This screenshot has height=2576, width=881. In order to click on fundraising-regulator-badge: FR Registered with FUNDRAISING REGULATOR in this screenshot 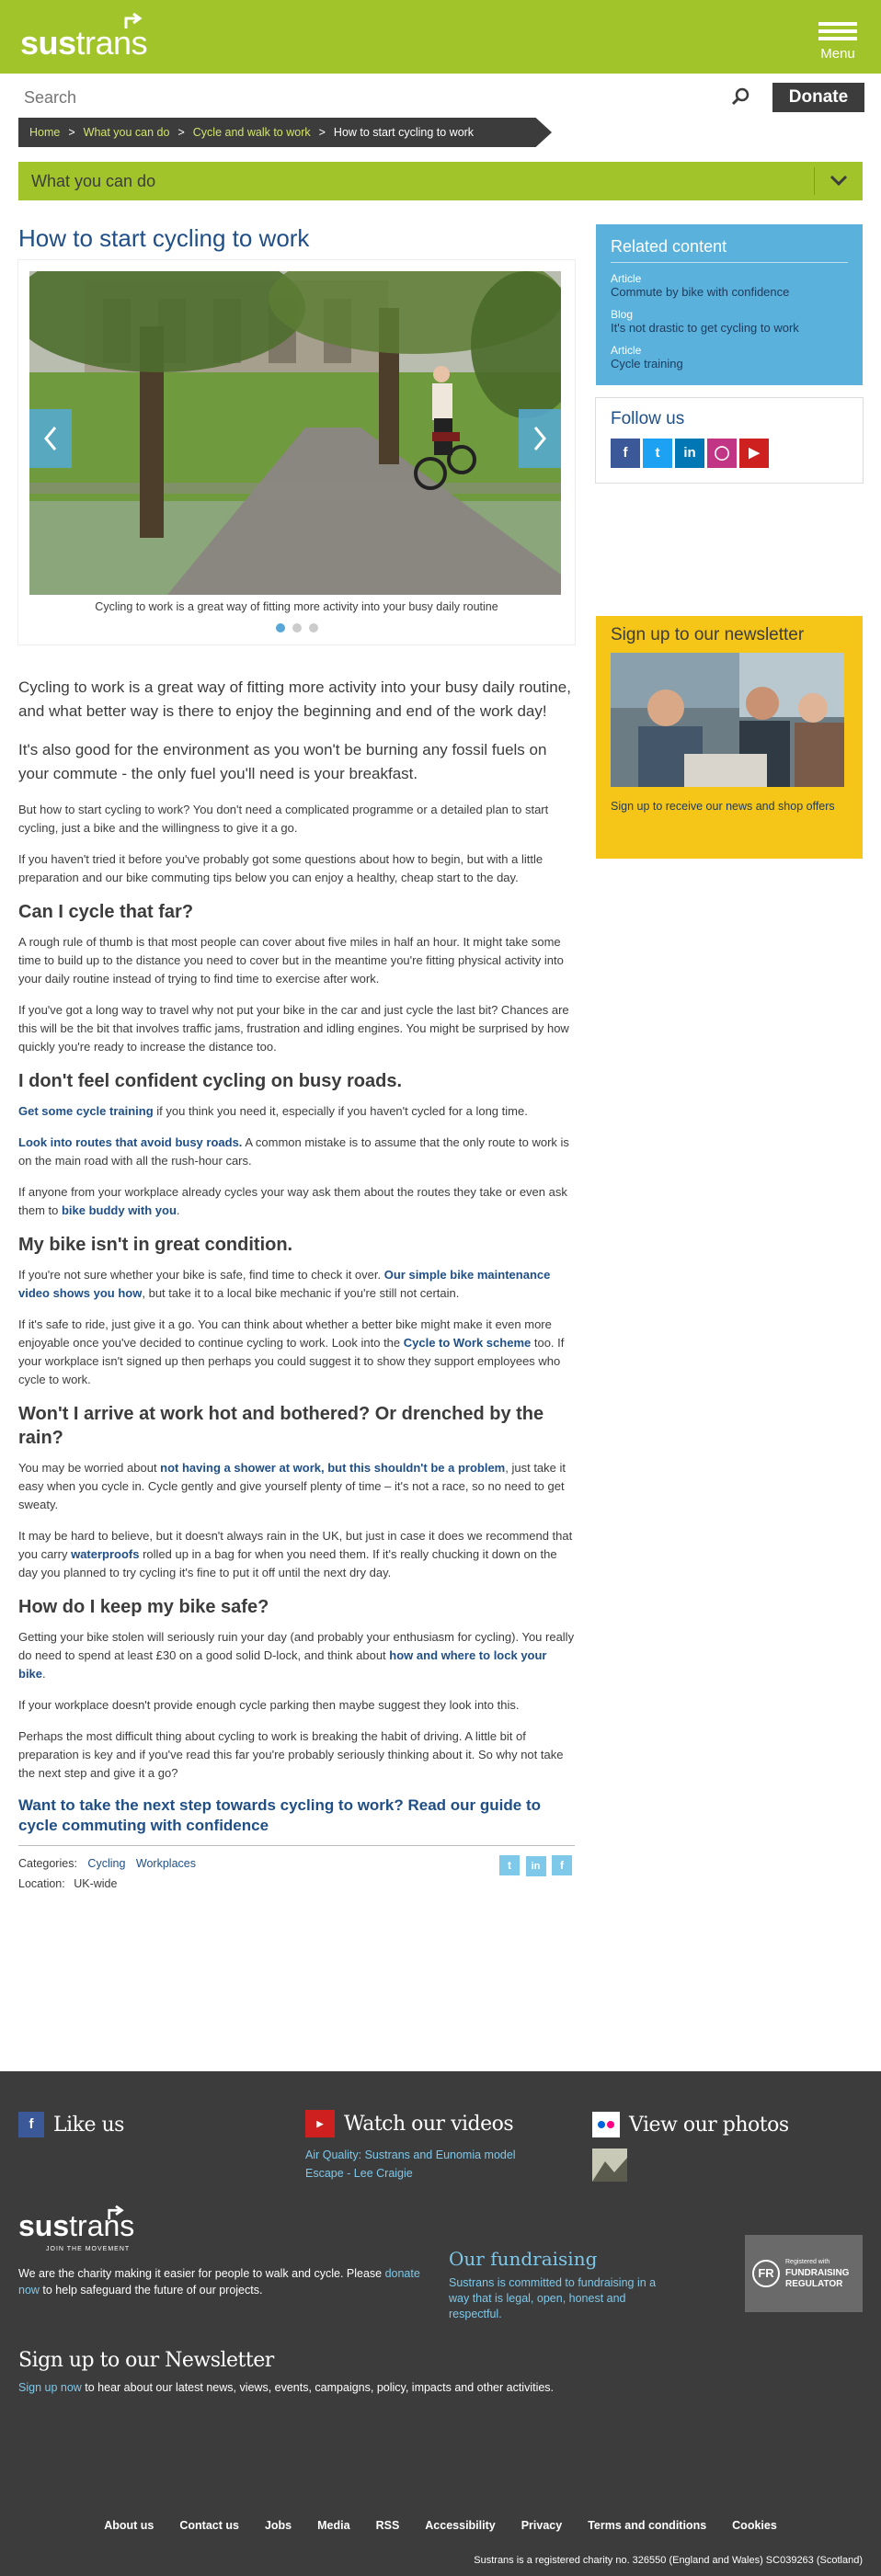, I will do `click(804, 2273)`.